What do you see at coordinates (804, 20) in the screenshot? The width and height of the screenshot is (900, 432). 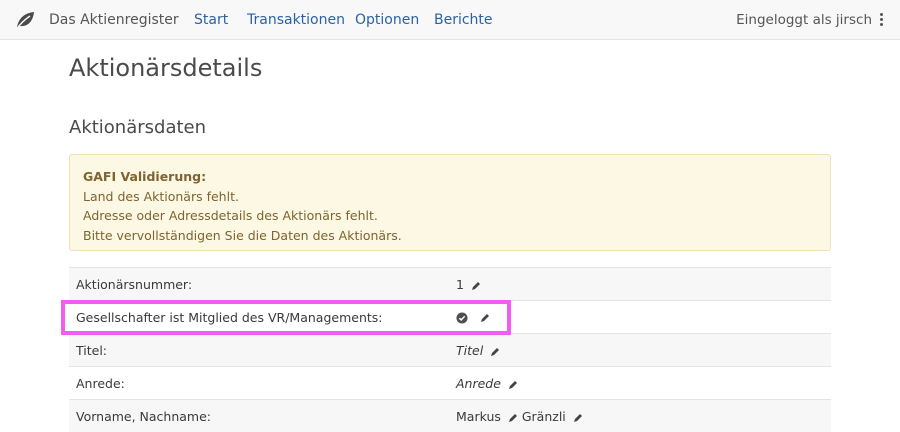 I see `logged-in-user: Eingeloggt als jirsch` at bounding box center [804, 20].